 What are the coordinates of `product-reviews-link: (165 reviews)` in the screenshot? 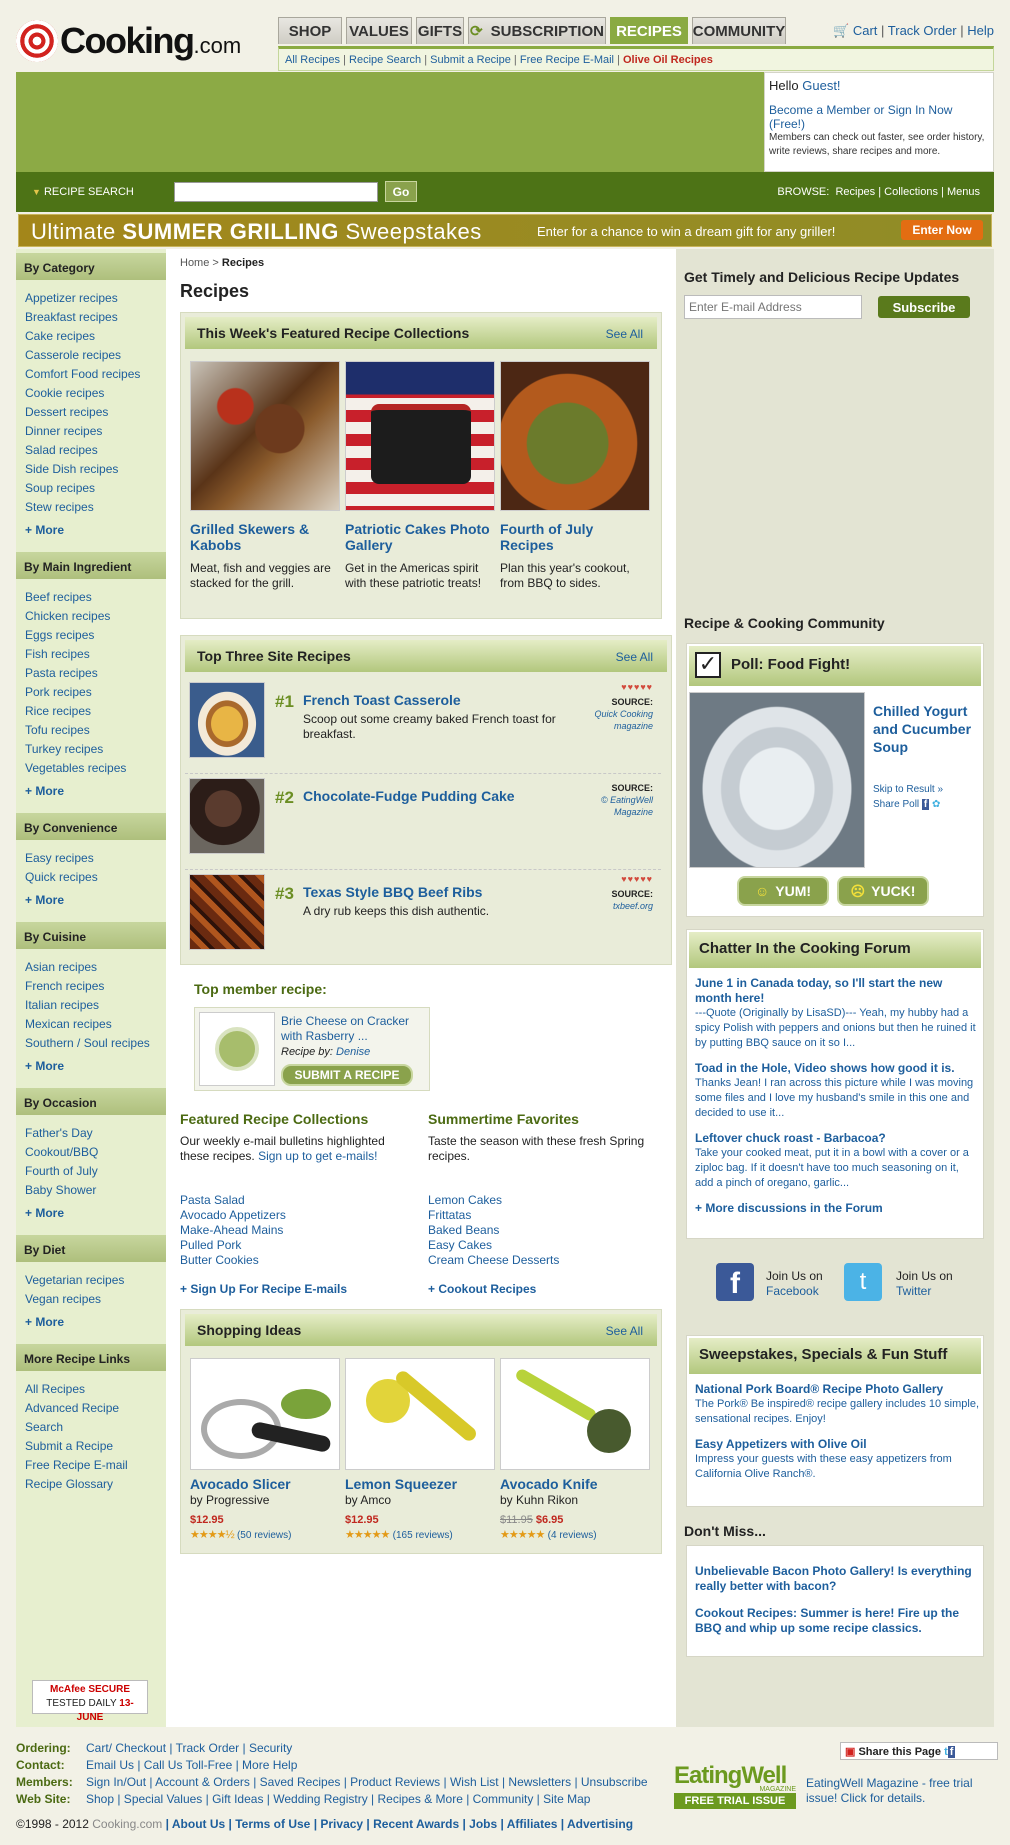 It's located at (423, 1535).